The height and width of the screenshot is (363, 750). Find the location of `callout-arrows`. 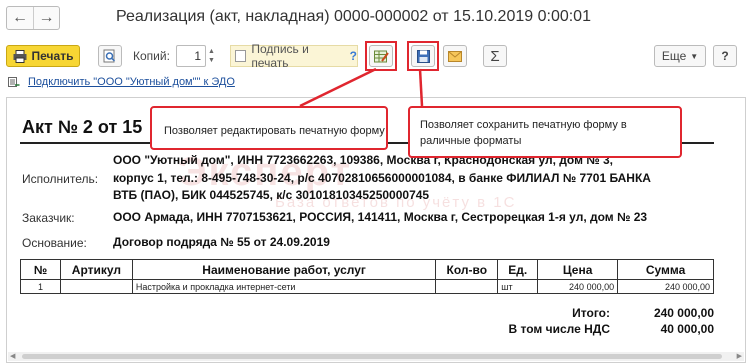

callout-arrows is located at coordinates (361, 87).